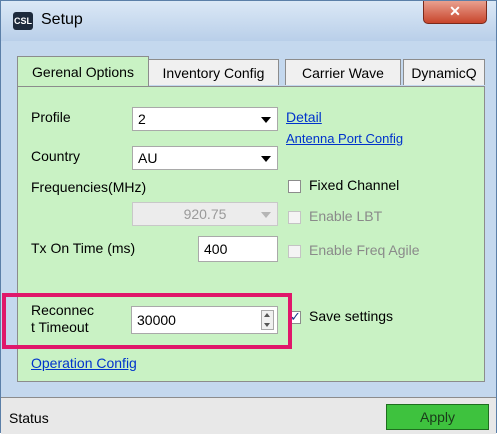 Image resolution: width=497 pixels, height=434 pixels. I want to click on operation-config-link: Operation Config, so click(84, 363).